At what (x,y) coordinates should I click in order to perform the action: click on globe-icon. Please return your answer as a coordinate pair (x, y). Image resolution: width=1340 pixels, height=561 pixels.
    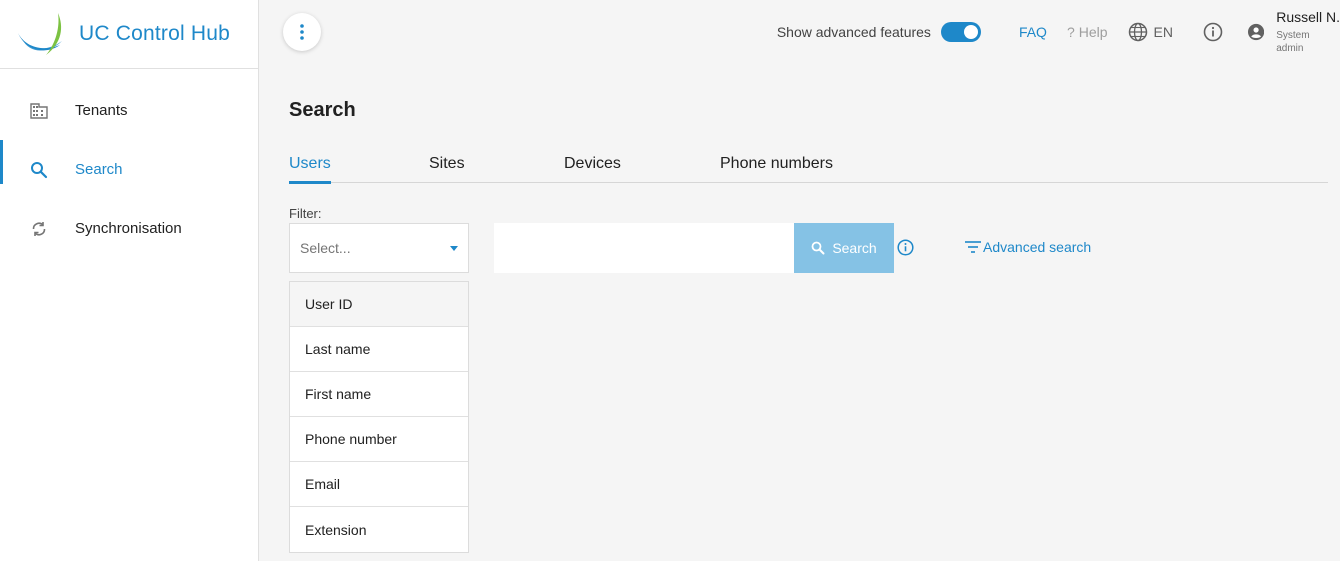
    Looking at the image, I should click on (1137, 32).